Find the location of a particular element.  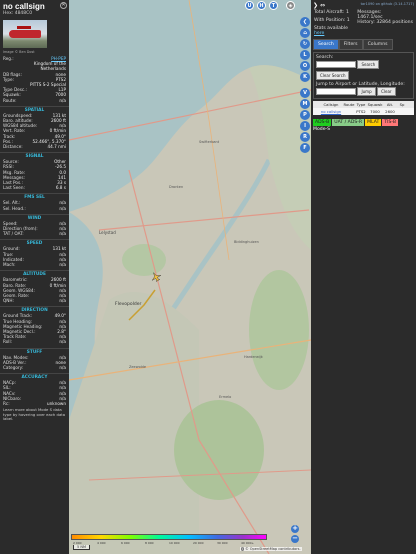

wind-row: TAT / OAT: n/a is located at coordinates (34, 233).